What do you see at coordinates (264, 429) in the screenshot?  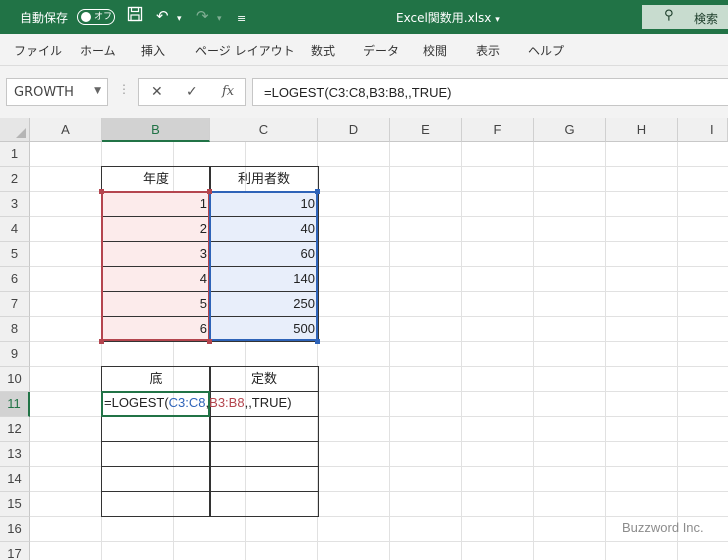 I see `cell-c12` at bounding box center [264, 429].